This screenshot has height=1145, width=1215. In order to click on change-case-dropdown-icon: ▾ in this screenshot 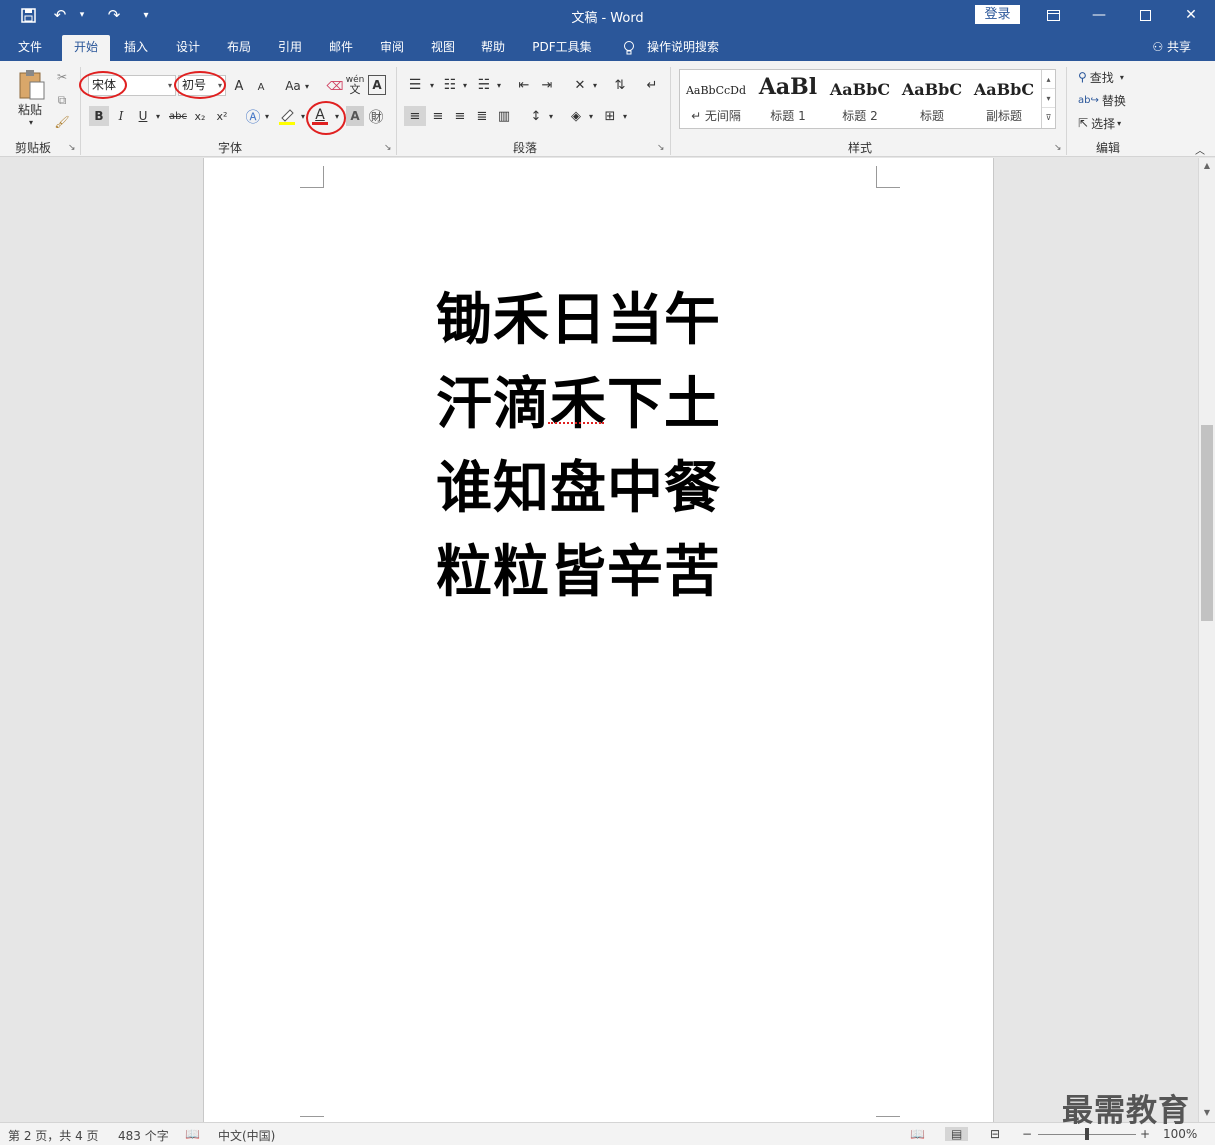, I will do `click(307, 86)`.